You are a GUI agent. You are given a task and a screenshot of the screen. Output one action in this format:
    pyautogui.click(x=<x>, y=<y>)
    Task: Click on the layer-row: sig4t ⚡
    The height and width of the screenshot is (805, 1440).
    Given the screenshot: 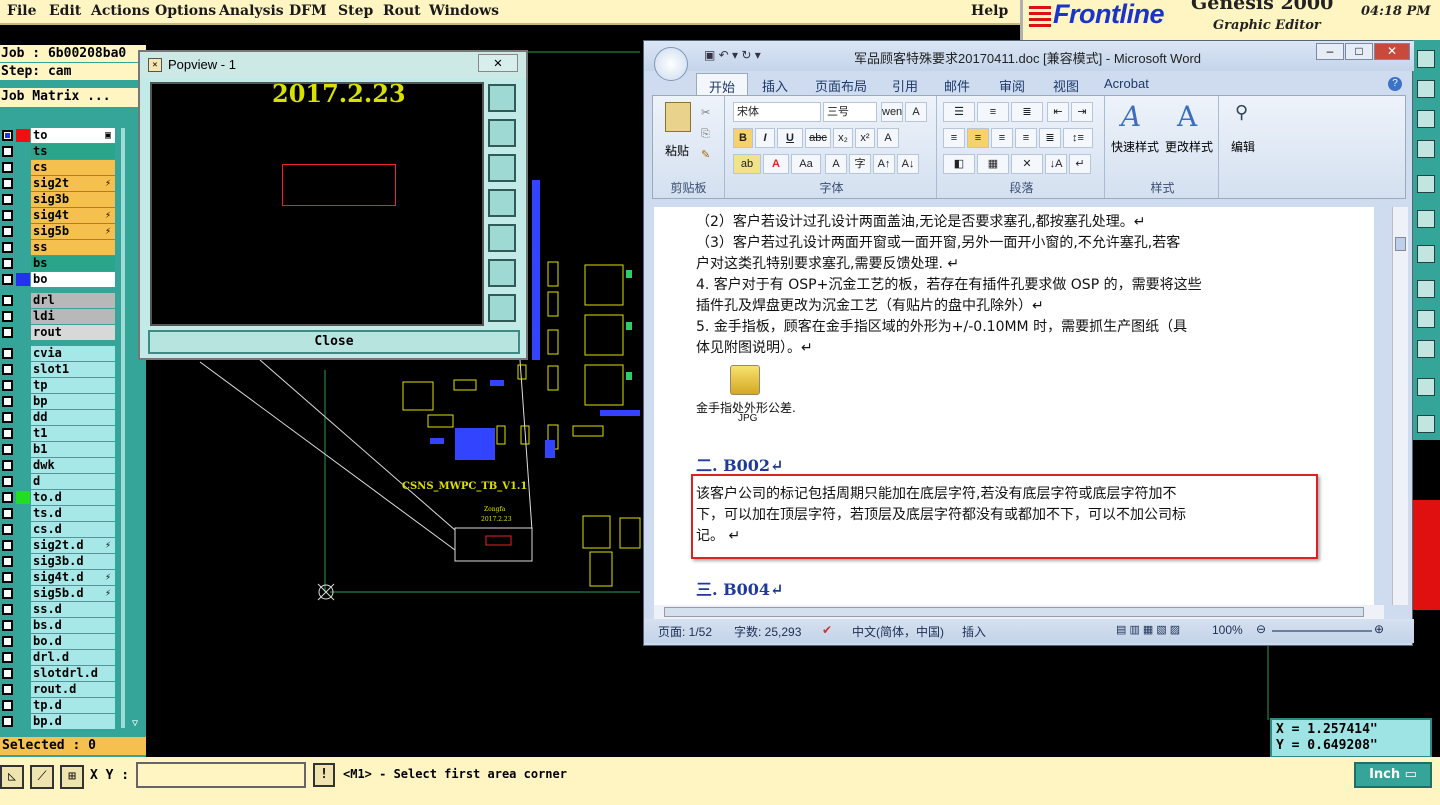 What is the action you would take?
    pyautogui.click(x=59, y=215)
    